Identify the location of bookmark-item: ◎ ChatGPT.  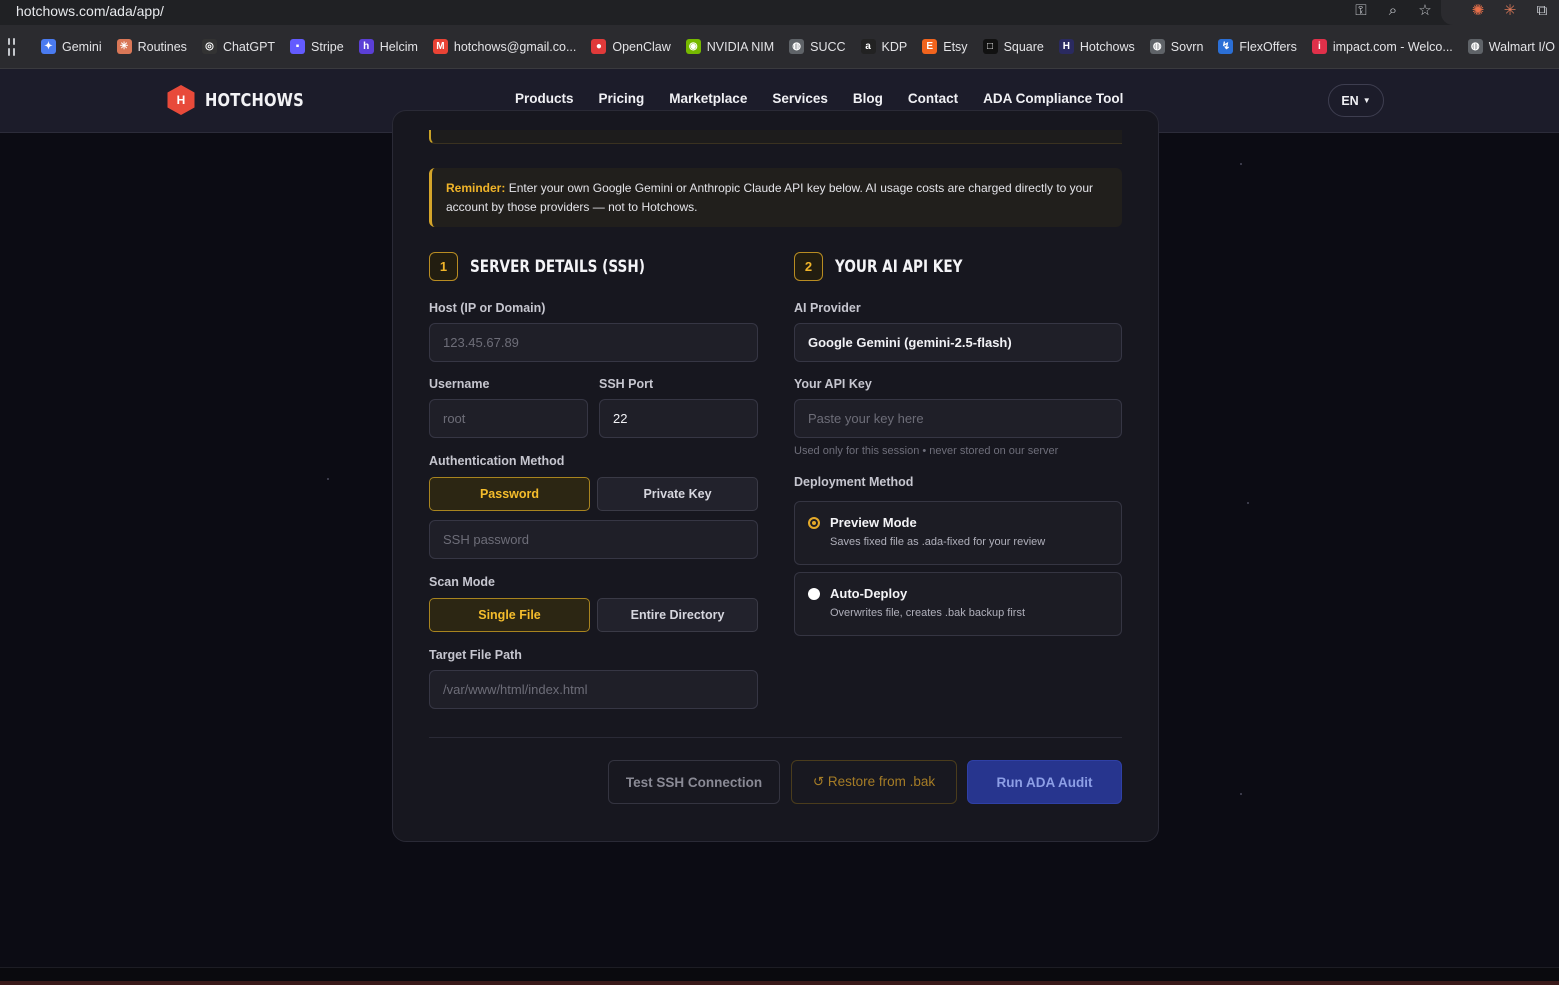
(238, 46).